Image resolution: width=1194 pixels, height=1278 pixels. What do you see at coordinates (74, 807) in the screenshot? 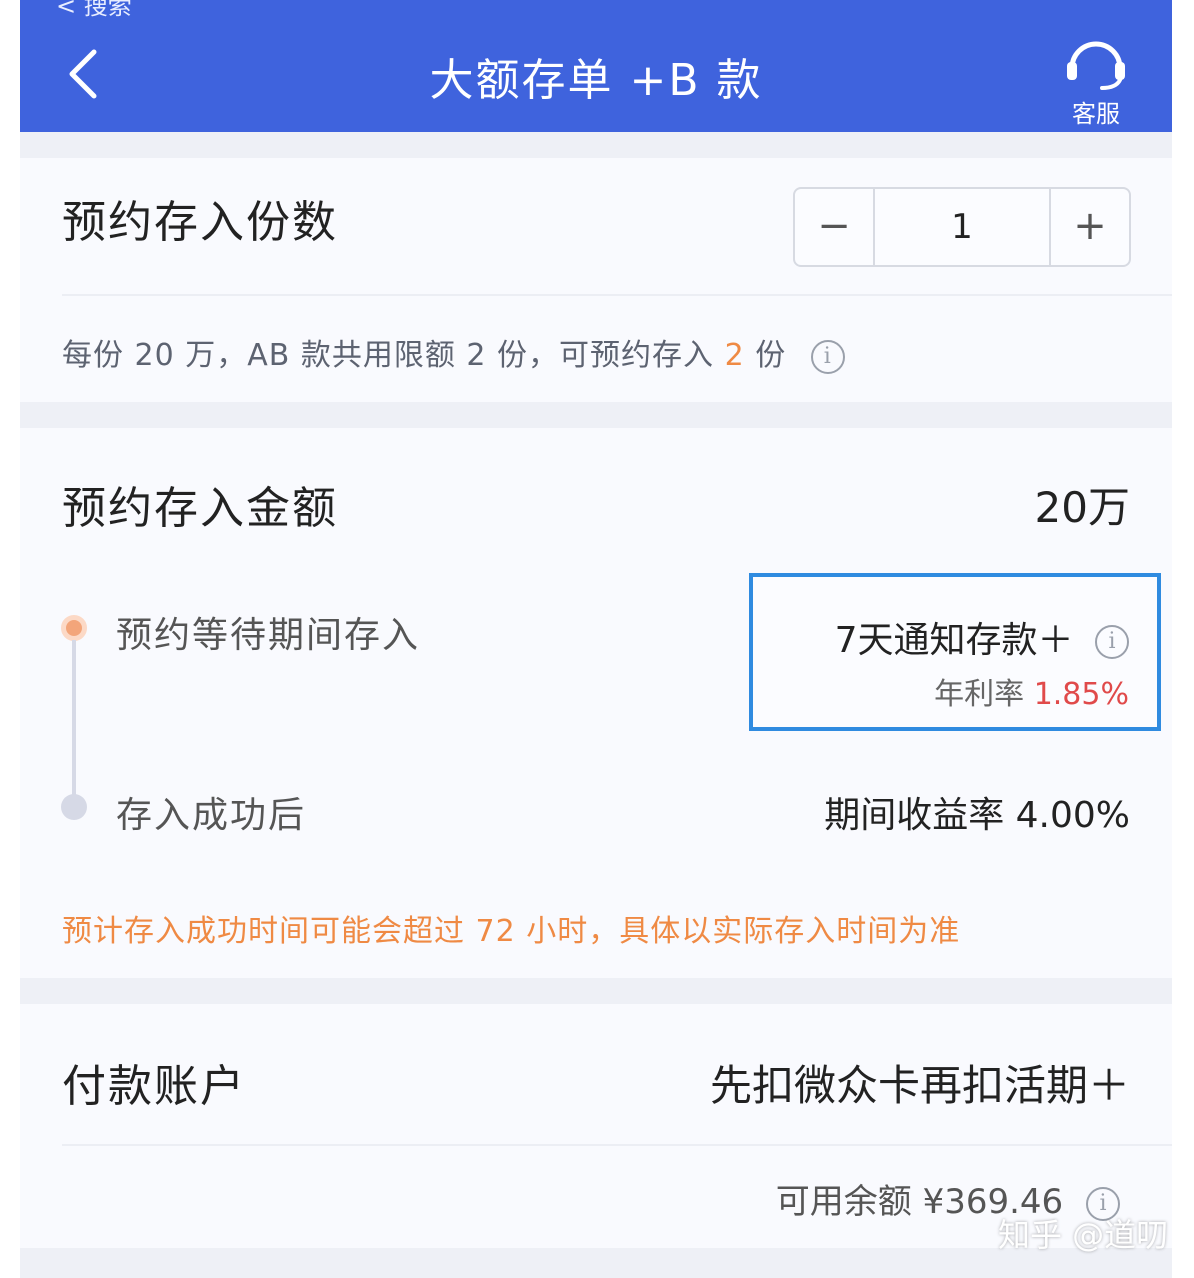
I see `timeline-dot-inactive` at bounding box center [74, 807].